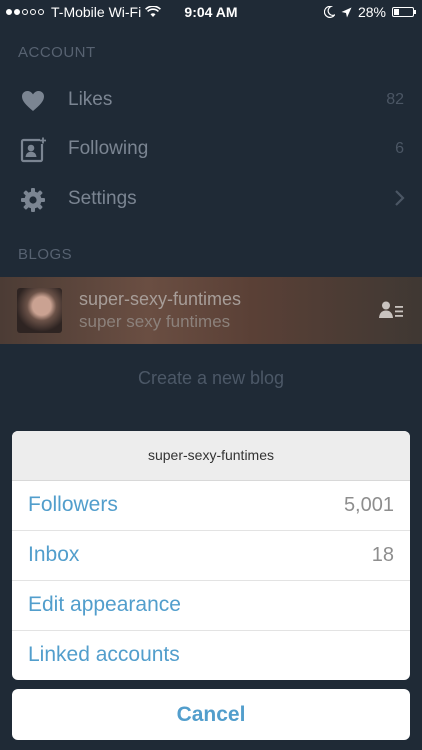 This screenshot has width=422, height=750. What do you see at coordinates (45, 254) in the screenshot?
I see `blogs-section-header: BLOGS` at bounding box center [45, 254].